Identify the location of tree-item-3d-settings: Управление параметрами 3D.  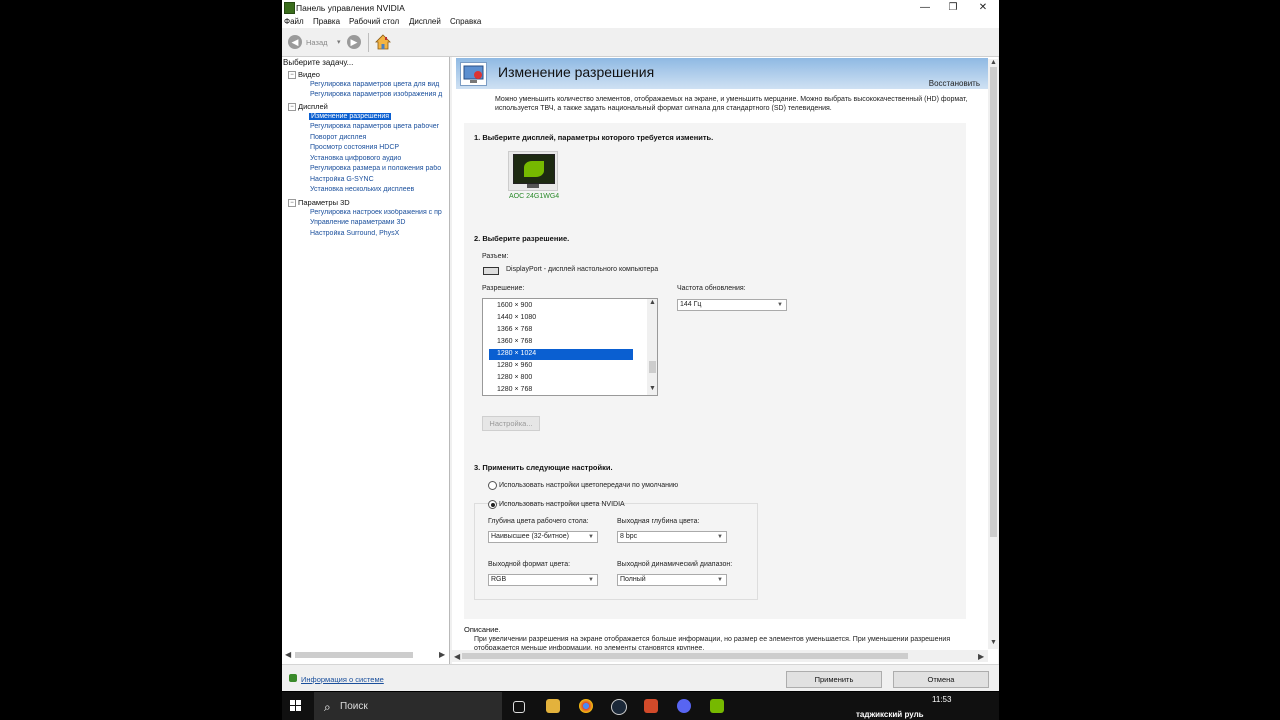
(365, 224).